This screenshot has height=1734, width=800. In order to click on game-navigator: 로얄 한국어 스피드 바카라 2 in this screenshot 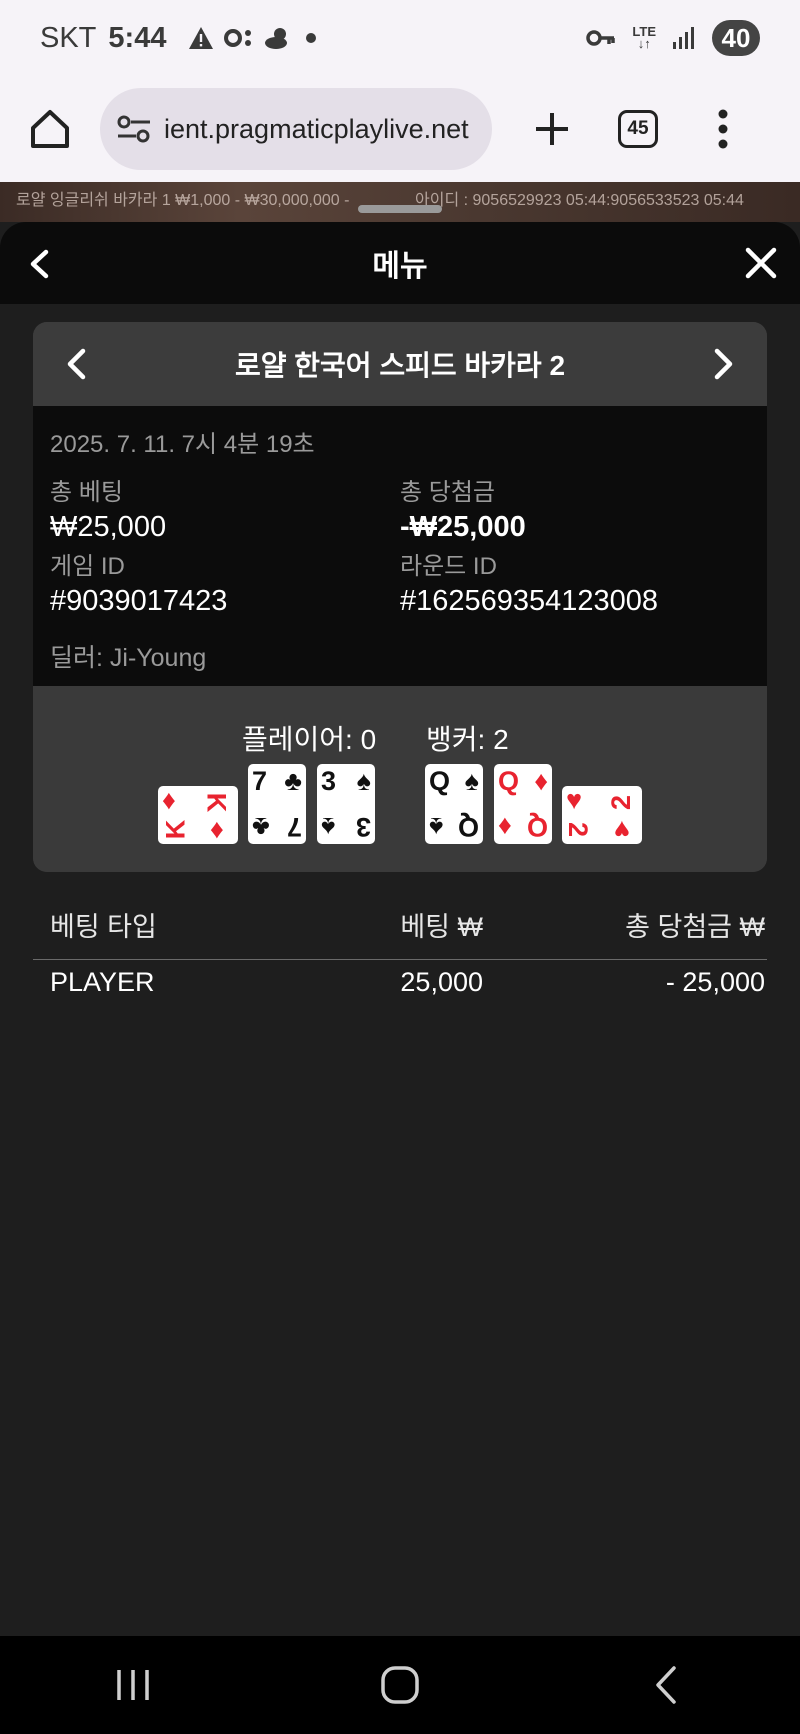, I will do `click(400, 364)`.